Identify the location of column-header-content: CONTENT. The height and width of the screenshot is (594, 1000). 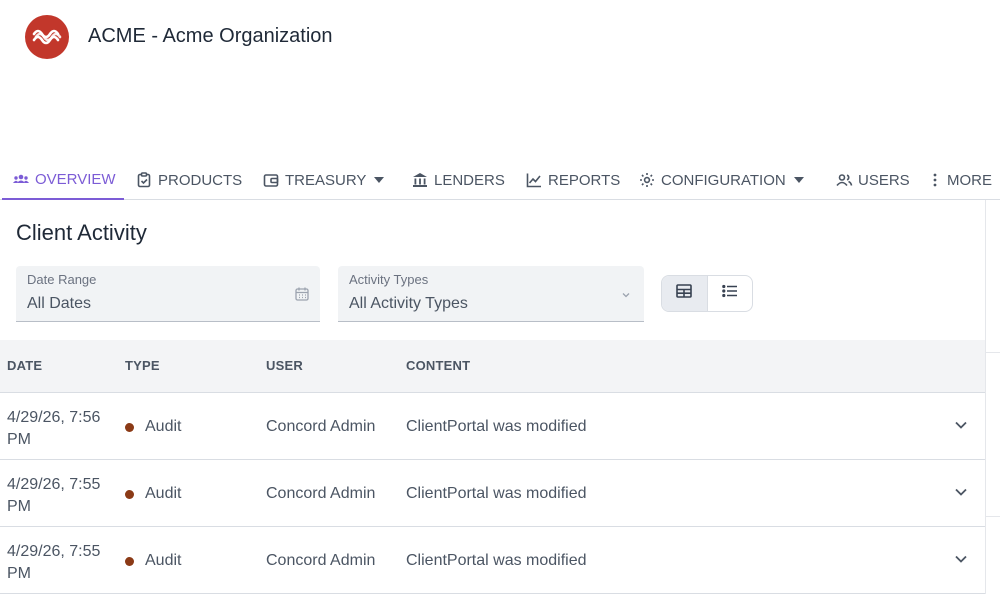
(438, 365).